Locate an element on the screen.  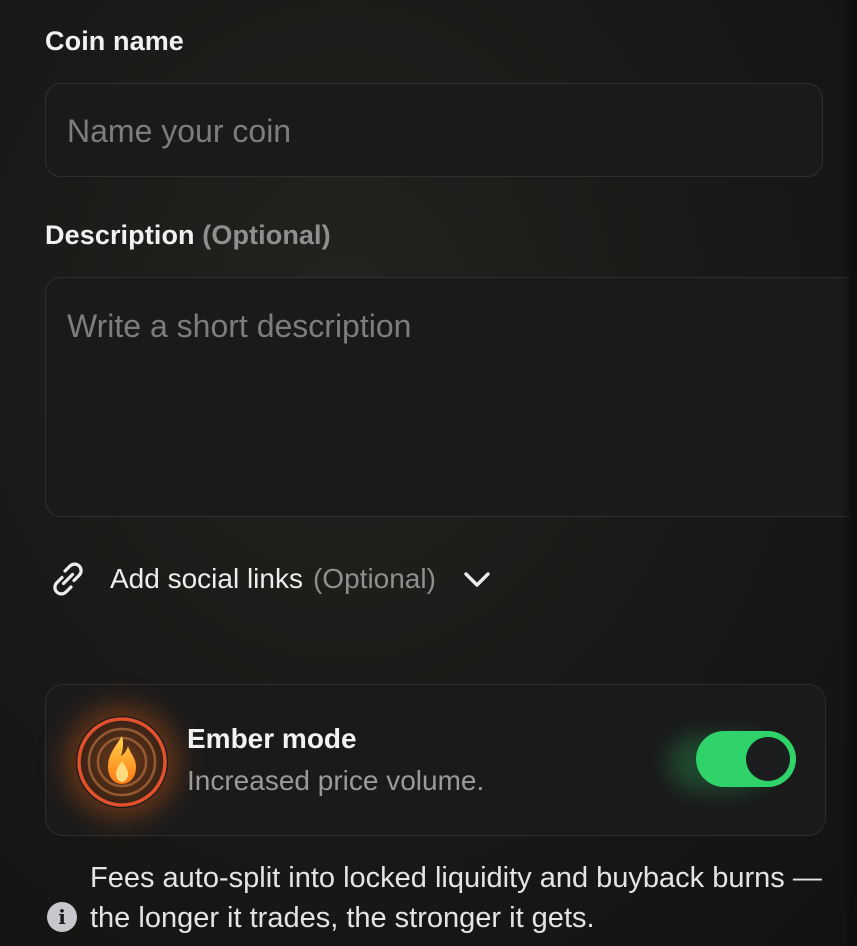
chevron-down-icon is located at coordinates (477, 579).